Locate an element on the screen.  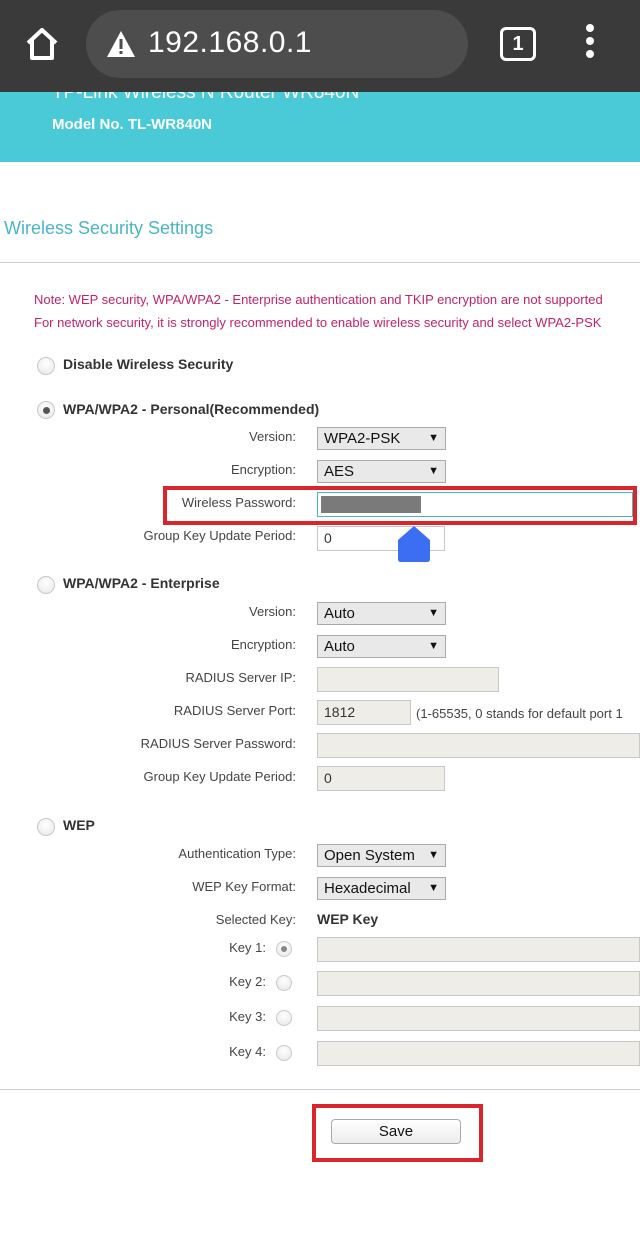
wpa-personal-encryption-select: AES ▼ is located at coordinates (381, 471).